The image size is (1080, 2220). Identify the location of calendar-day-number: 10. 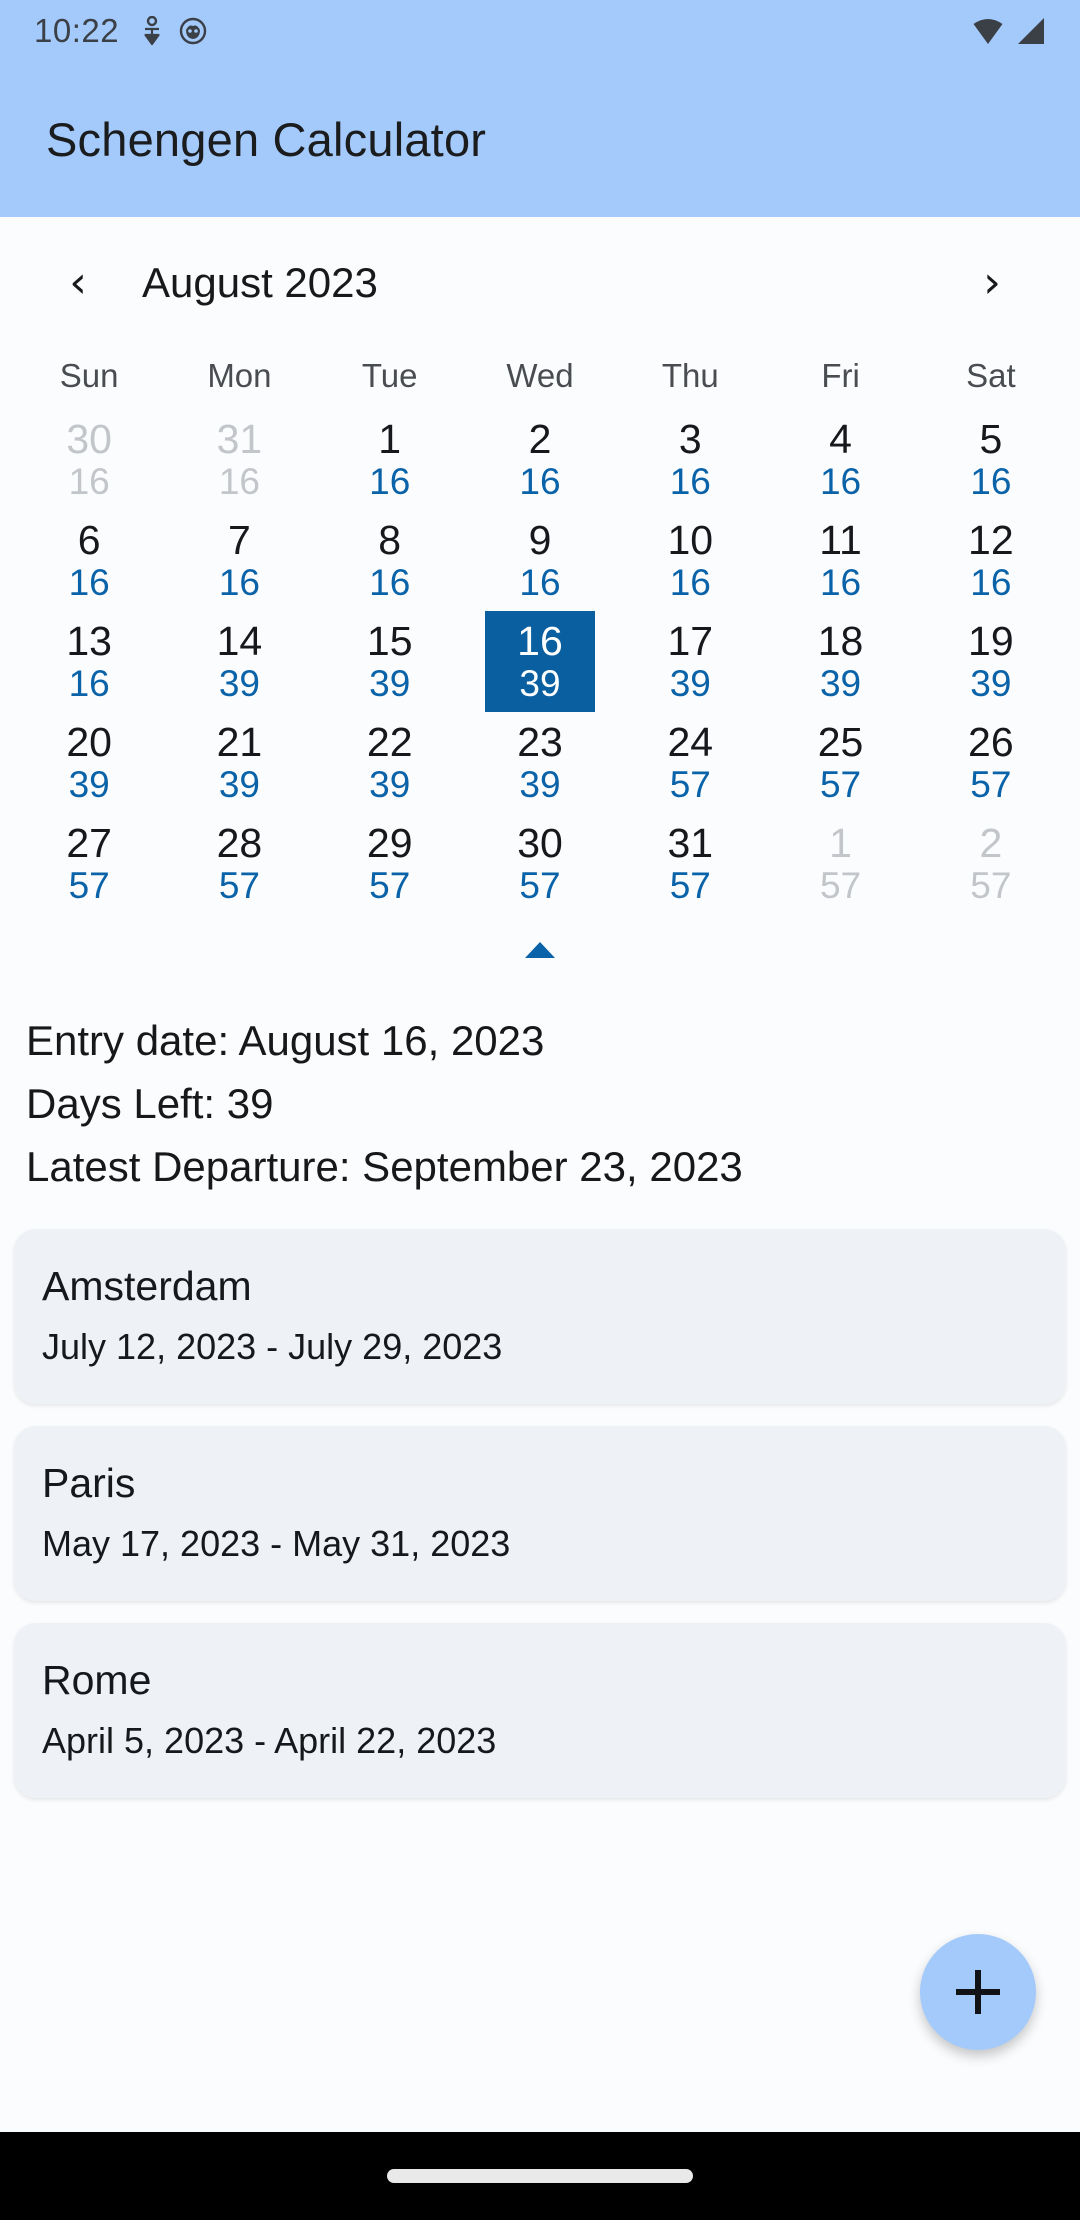
(690, 539).